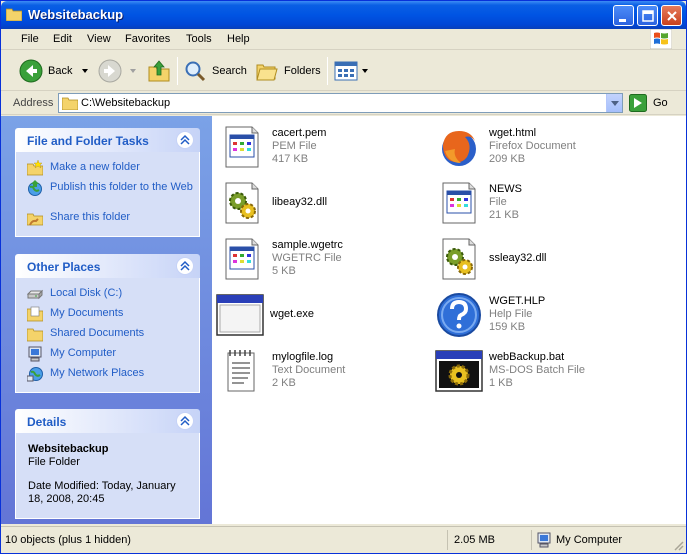 This screenshot has width=687, height=554. What do you see at coordinates (60, 71) in the screenshot?
I see `back-label: Back` at bounding box center [60, 71].